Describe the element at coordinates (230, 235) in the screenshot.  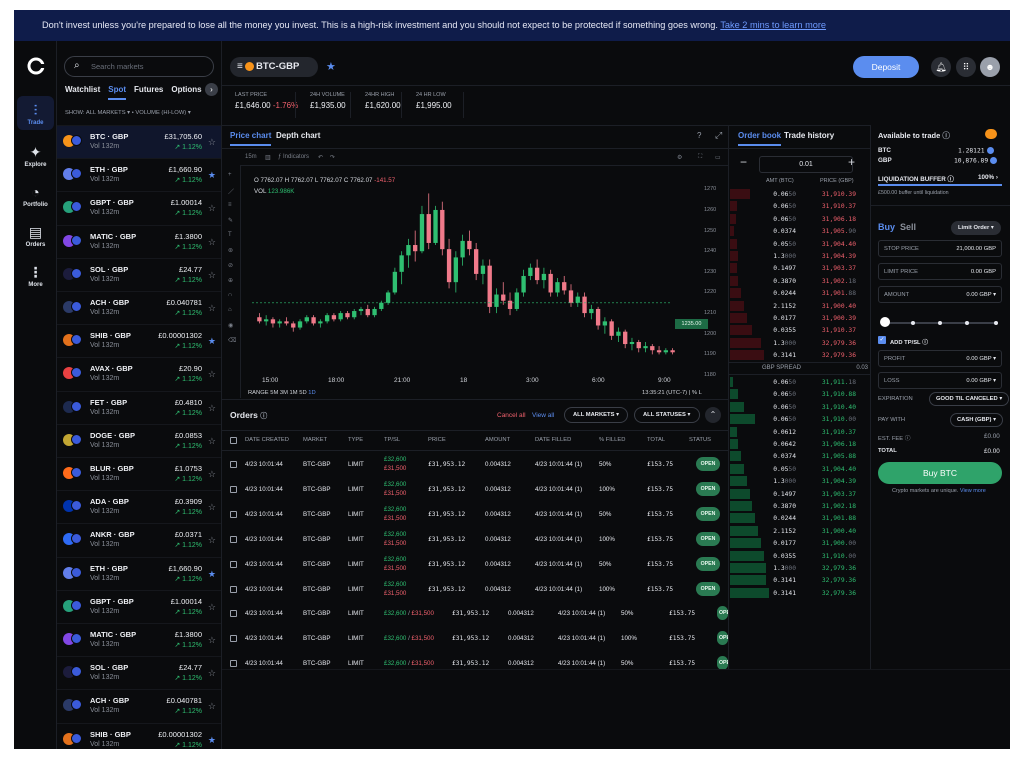
I see `text-icon: T` at that location.